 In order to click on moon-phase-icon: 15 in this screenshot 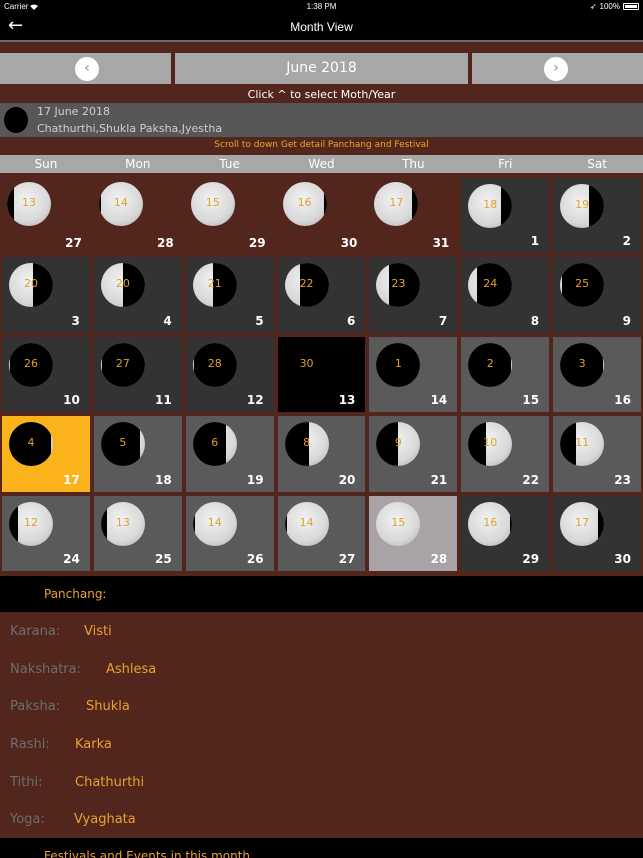, I will do `click(398, 523)`.